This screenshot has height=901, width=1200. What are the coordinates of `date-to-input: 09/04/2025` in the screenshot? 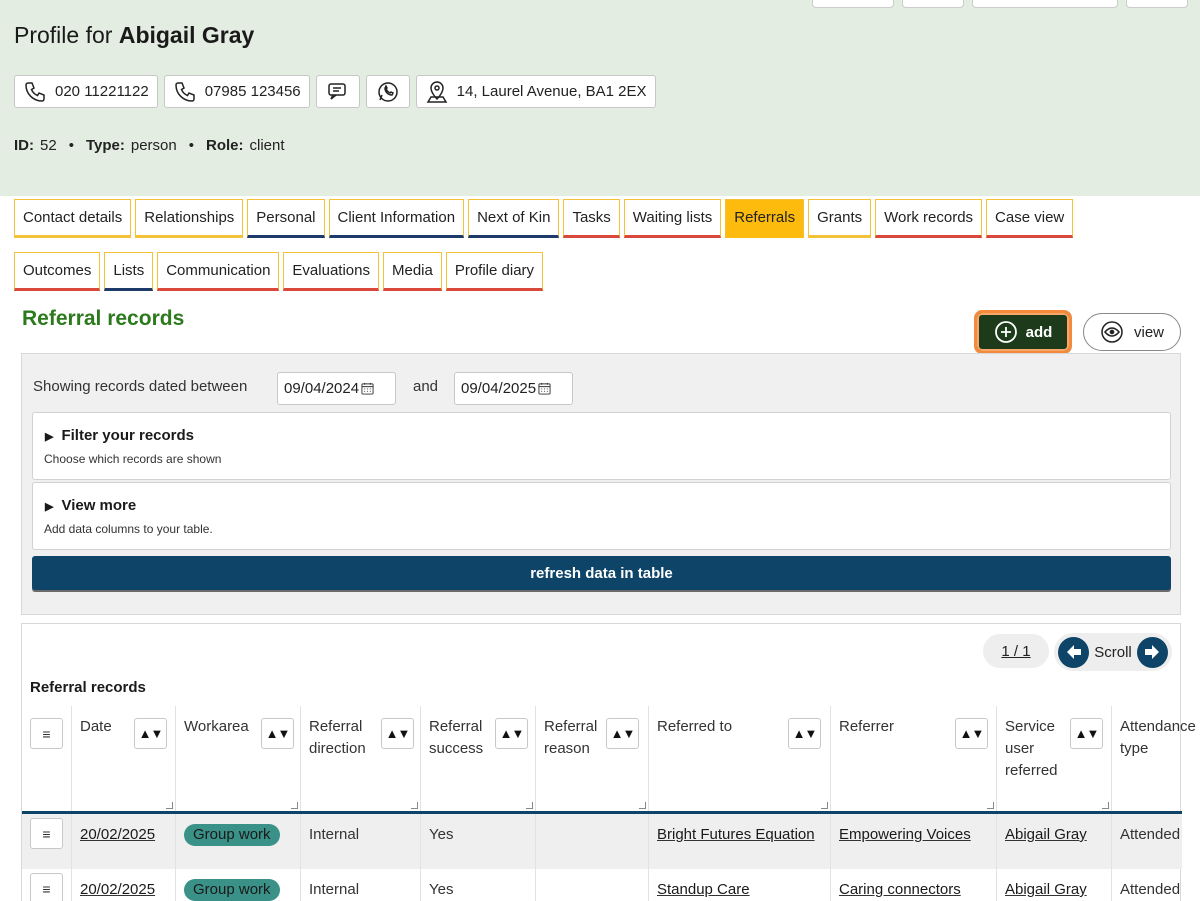 It's located at (513, 388).